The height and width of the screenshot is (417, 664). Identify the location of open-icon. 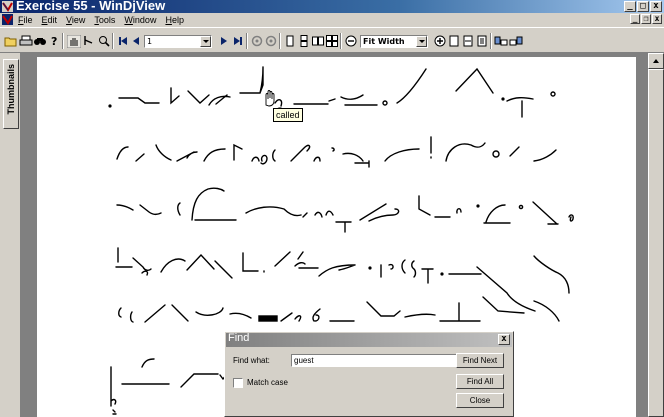
(11, 41).